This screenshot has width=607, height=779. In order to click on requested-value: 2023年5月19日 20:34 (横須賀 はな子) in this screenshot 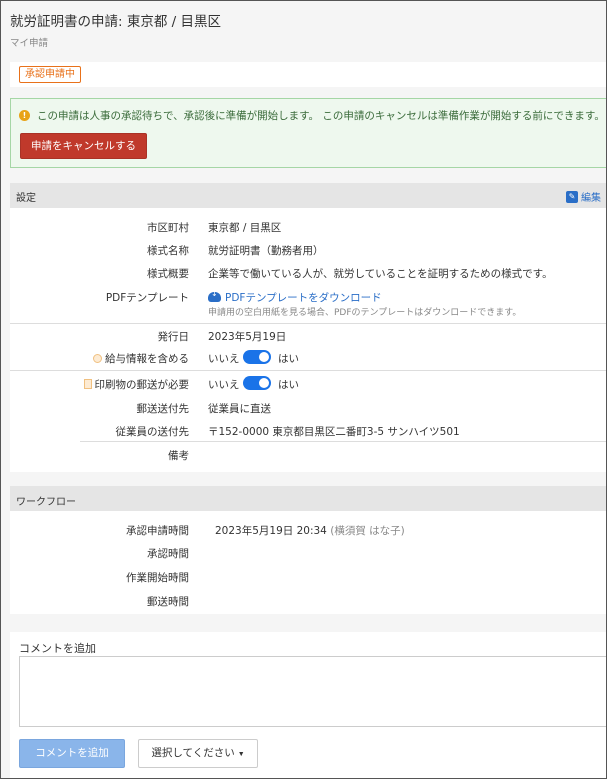, I will do `click(310, 530)`.